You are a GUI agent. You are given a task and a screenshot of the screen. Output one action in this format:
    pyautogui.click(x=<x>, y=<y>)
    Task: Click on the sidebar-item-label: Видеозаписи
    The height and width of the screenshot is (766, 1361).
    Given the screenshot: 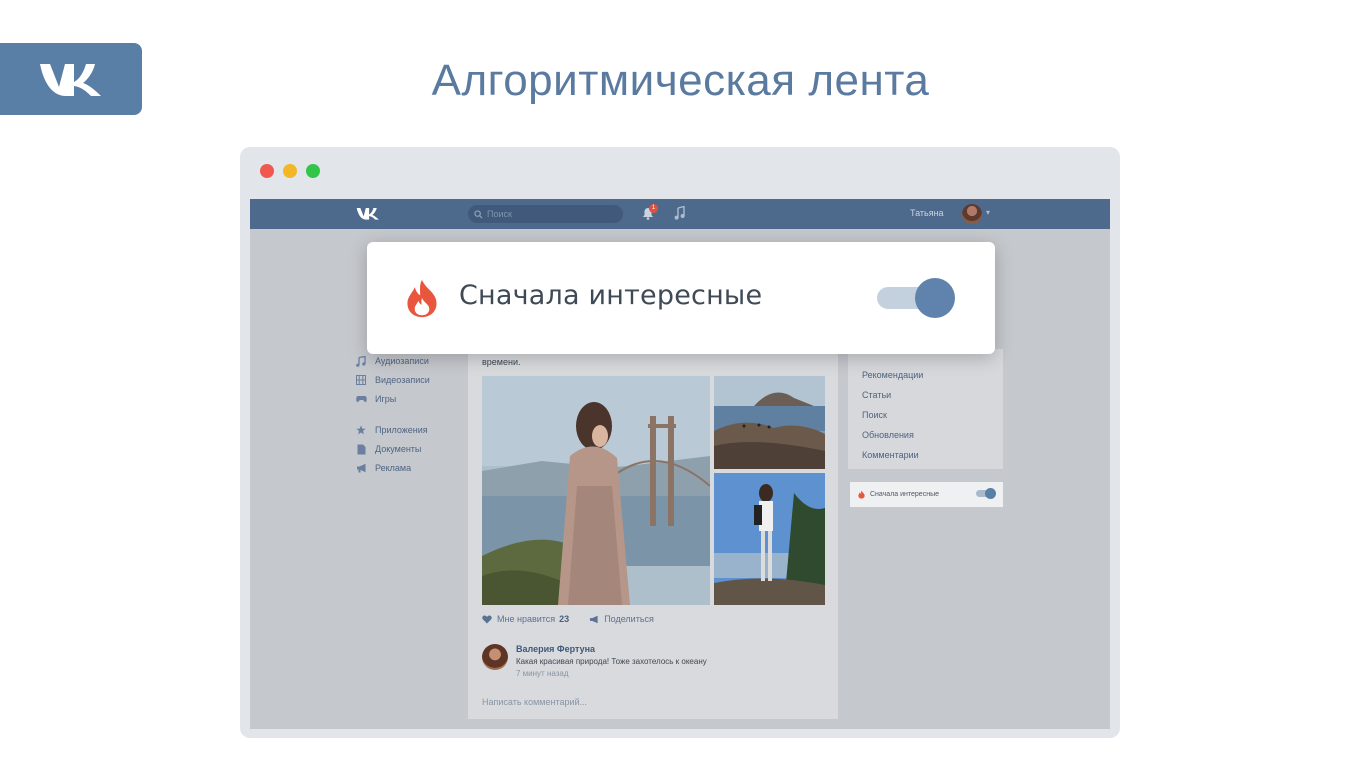 What is the action you would take?
    pyautogui.click(x=402, y=380)
    